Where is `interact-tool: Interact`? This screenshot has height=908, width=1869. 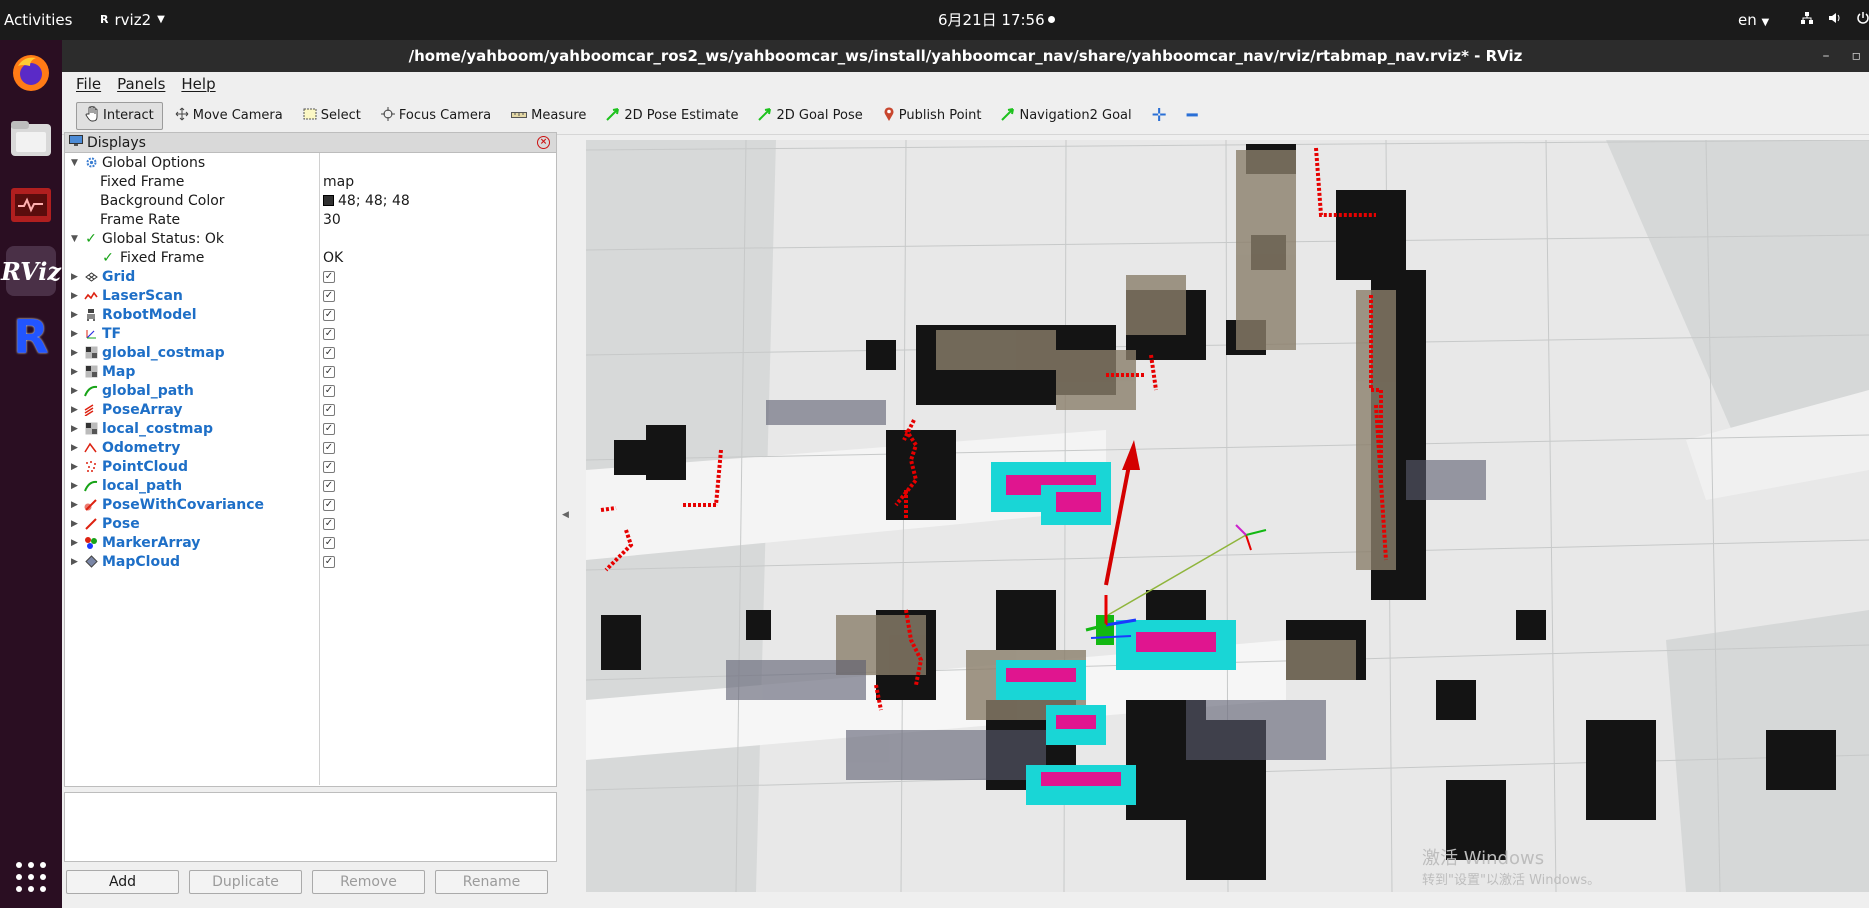 interact-tool: Interact is located at coordinates (119, 115).